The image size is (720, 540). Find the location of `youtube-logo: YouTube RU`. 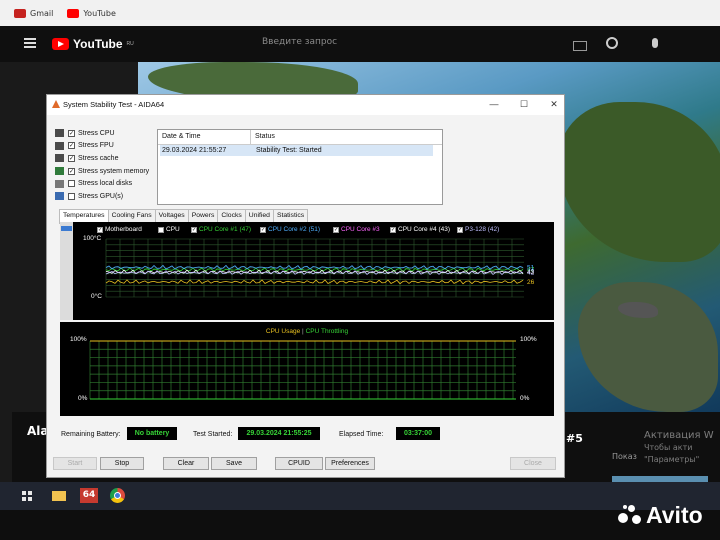

youtube-logo: YouTube RU is located at coordinates (93, 44).